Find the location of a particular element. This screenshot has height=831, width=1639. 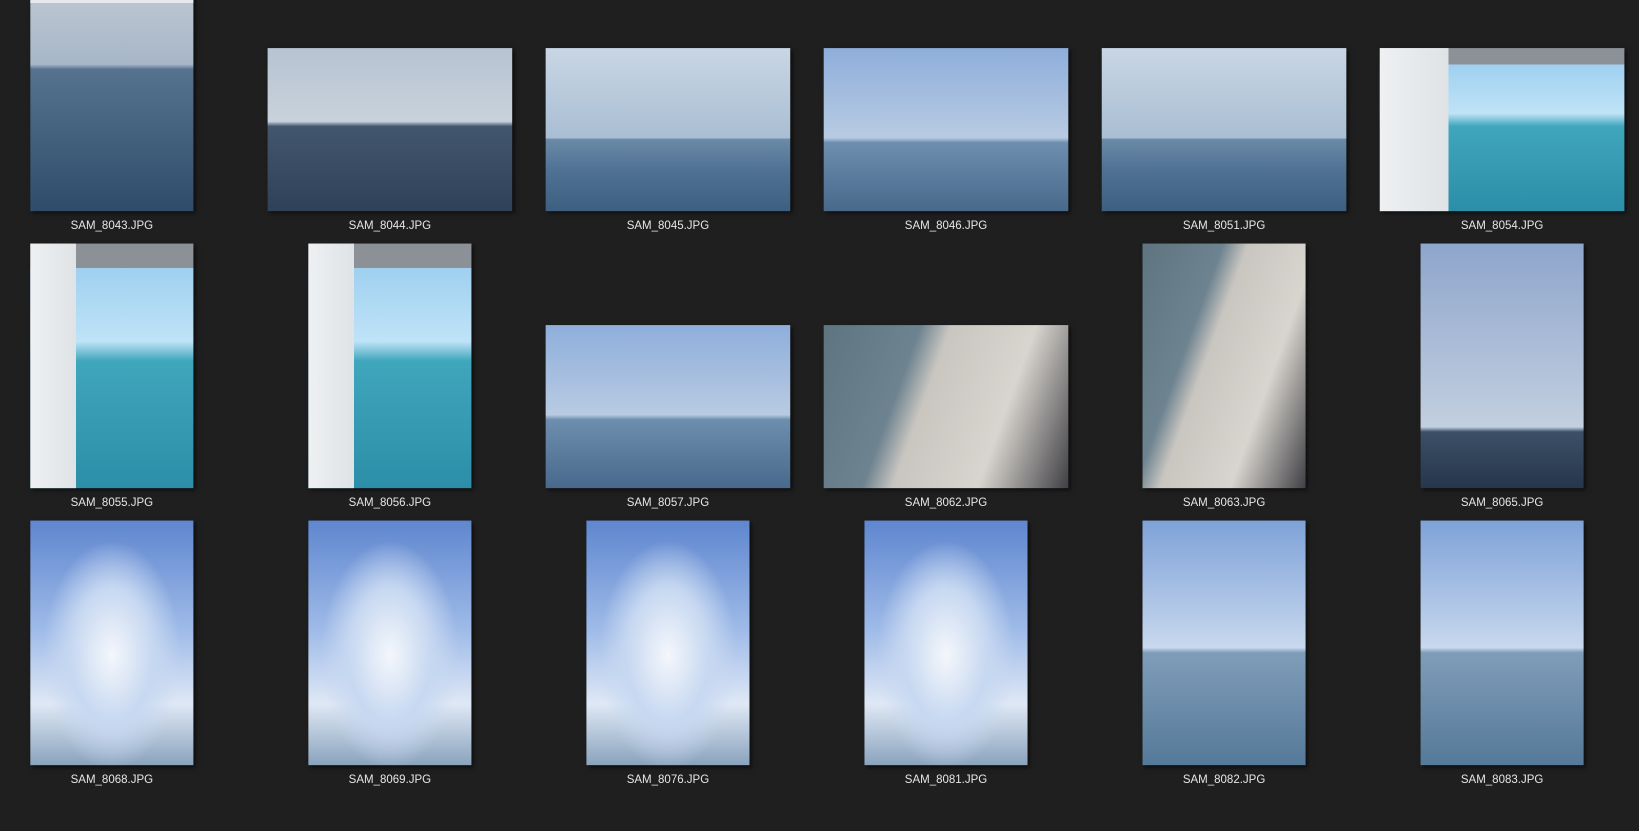

file-item: SAM_8081.JPG is located at coordinates (946, 675).